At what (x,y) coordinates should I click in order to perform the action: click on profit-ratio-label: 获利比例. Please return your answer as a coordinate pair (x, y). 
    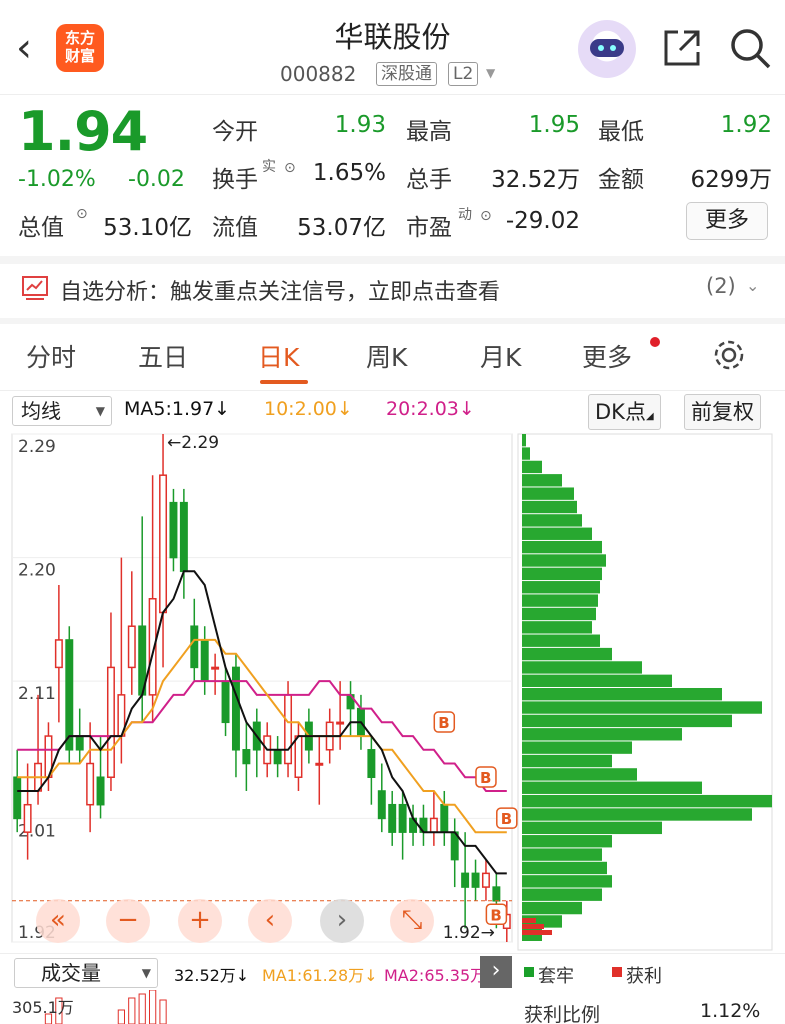
    Looking at the image, I should click on (562, 1014).